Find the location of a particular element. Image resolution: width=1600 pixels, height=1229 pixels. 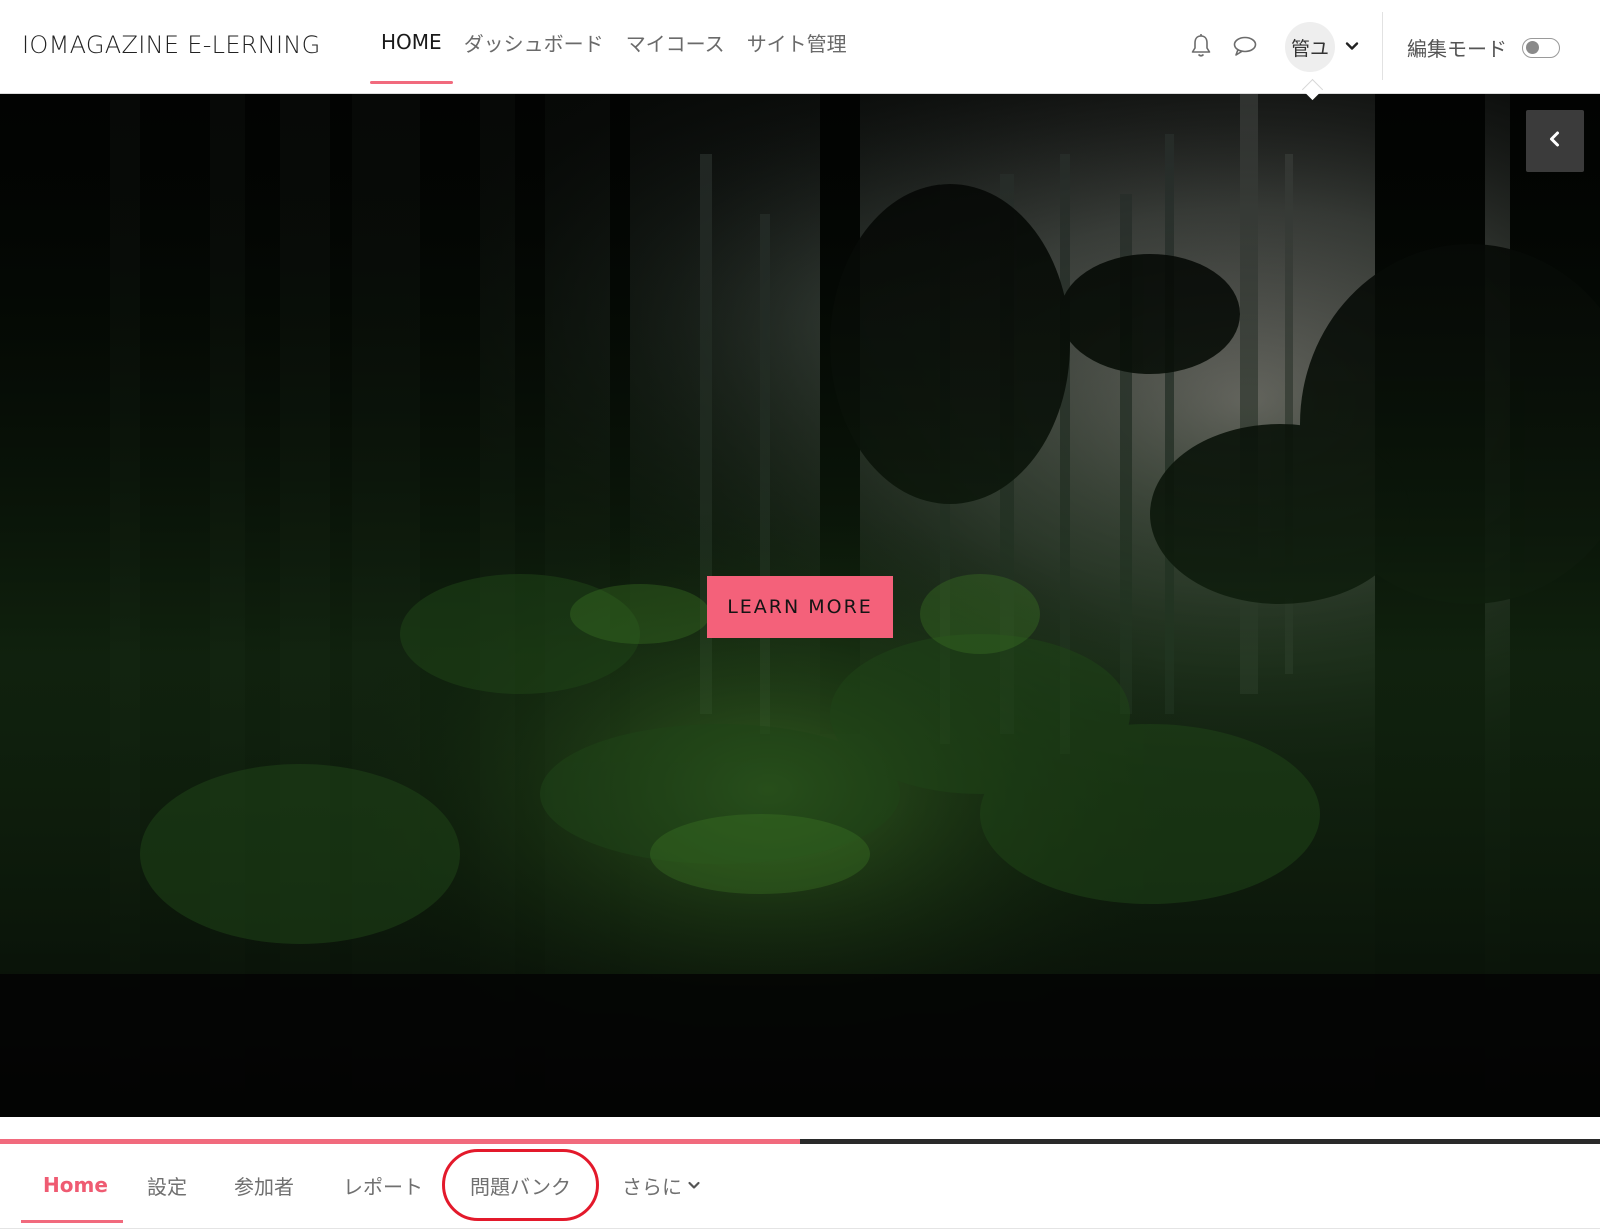

secondary-nav-home: Home is located at coordinates (75, 1185).